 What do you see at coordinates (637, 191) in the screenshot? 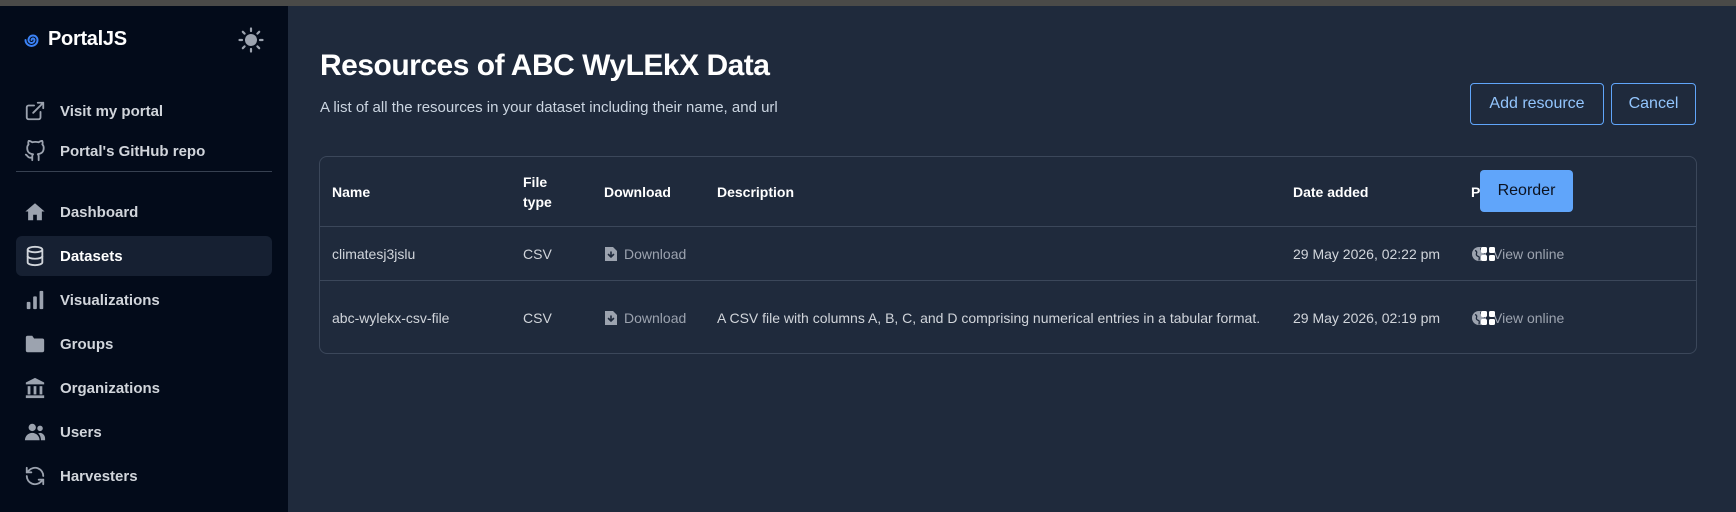
I see `header-download: Download` at bounding box center [637, 191].